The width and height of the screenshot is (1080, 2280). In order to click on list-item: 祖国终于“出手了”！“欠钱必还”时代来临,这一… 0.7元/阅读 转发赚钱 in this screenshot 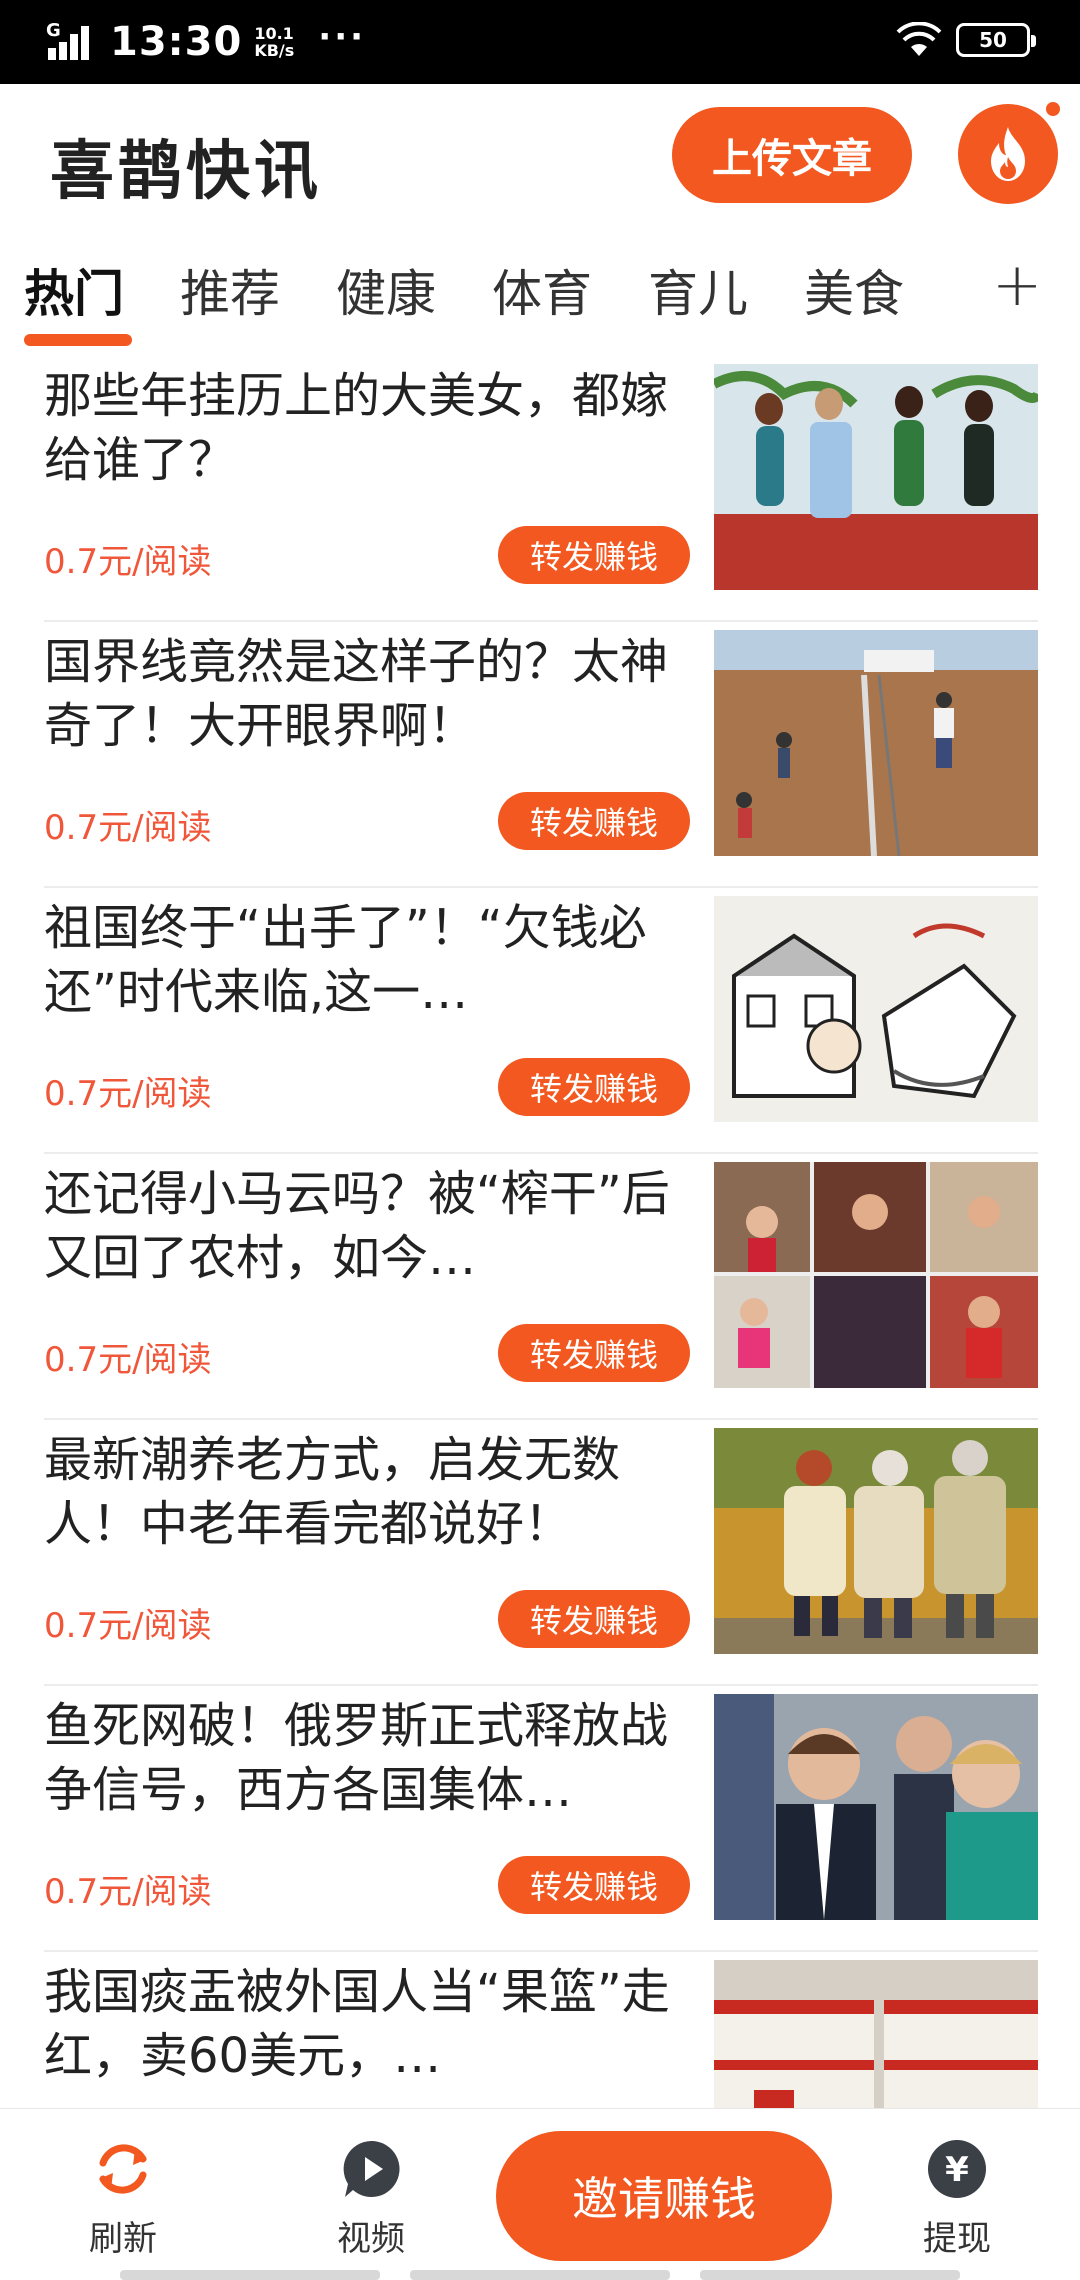, I will do `click(540, 1021)`.